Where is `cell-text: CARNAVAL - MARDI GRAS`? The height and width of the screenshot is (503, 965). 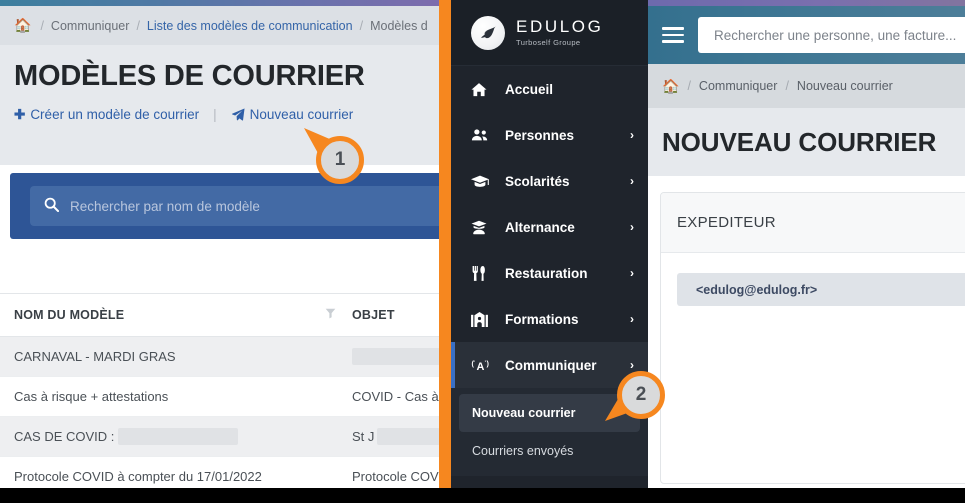 cell-text: CARNAVAL - MARDI GRAS is located at coordinates (95, 356).